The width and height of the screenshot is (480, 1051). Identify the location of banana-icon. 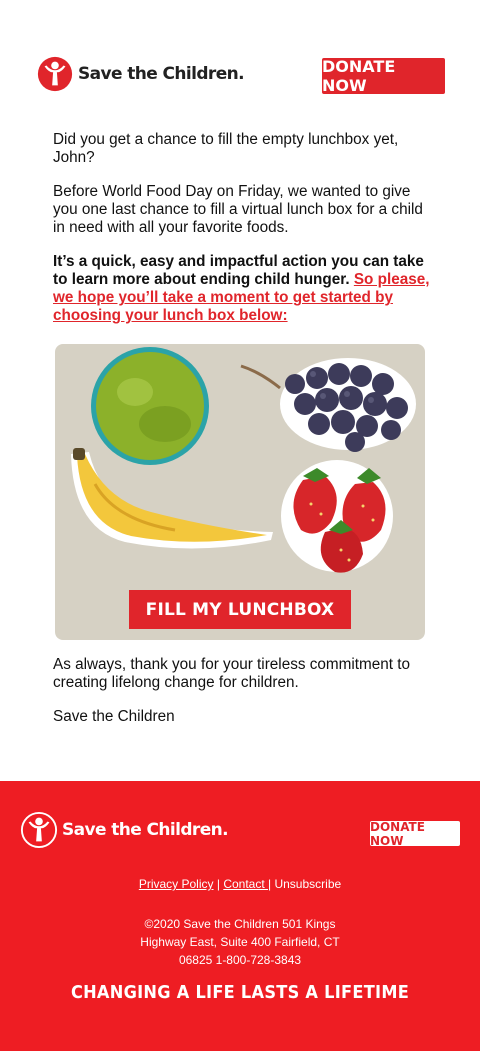
(172, 498).